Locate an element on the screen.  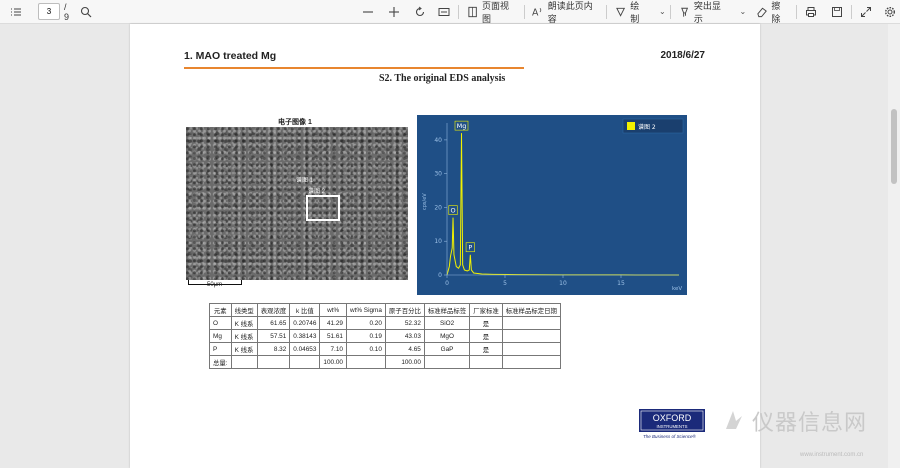
table-cell: GaP is located at coordinates (447, 349).